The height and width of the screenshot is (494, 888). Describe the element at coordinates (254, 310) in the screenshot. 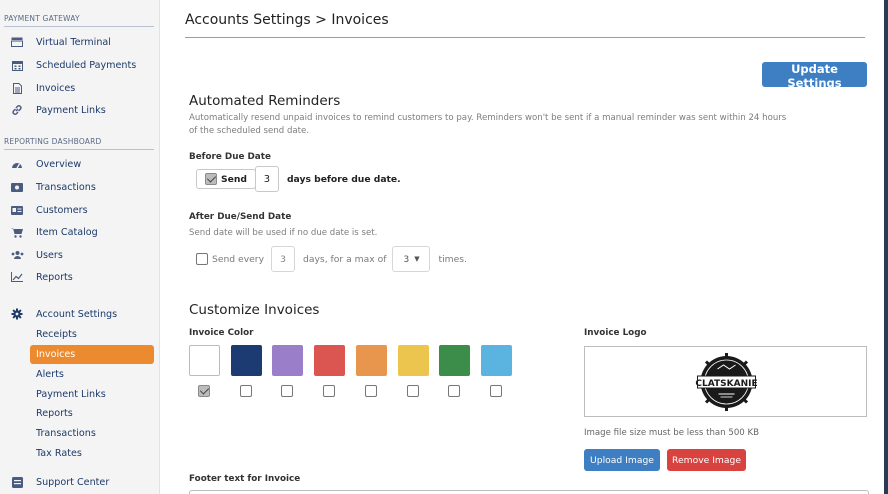

I see `section-heading-customize: Customize Invoices` at that location.